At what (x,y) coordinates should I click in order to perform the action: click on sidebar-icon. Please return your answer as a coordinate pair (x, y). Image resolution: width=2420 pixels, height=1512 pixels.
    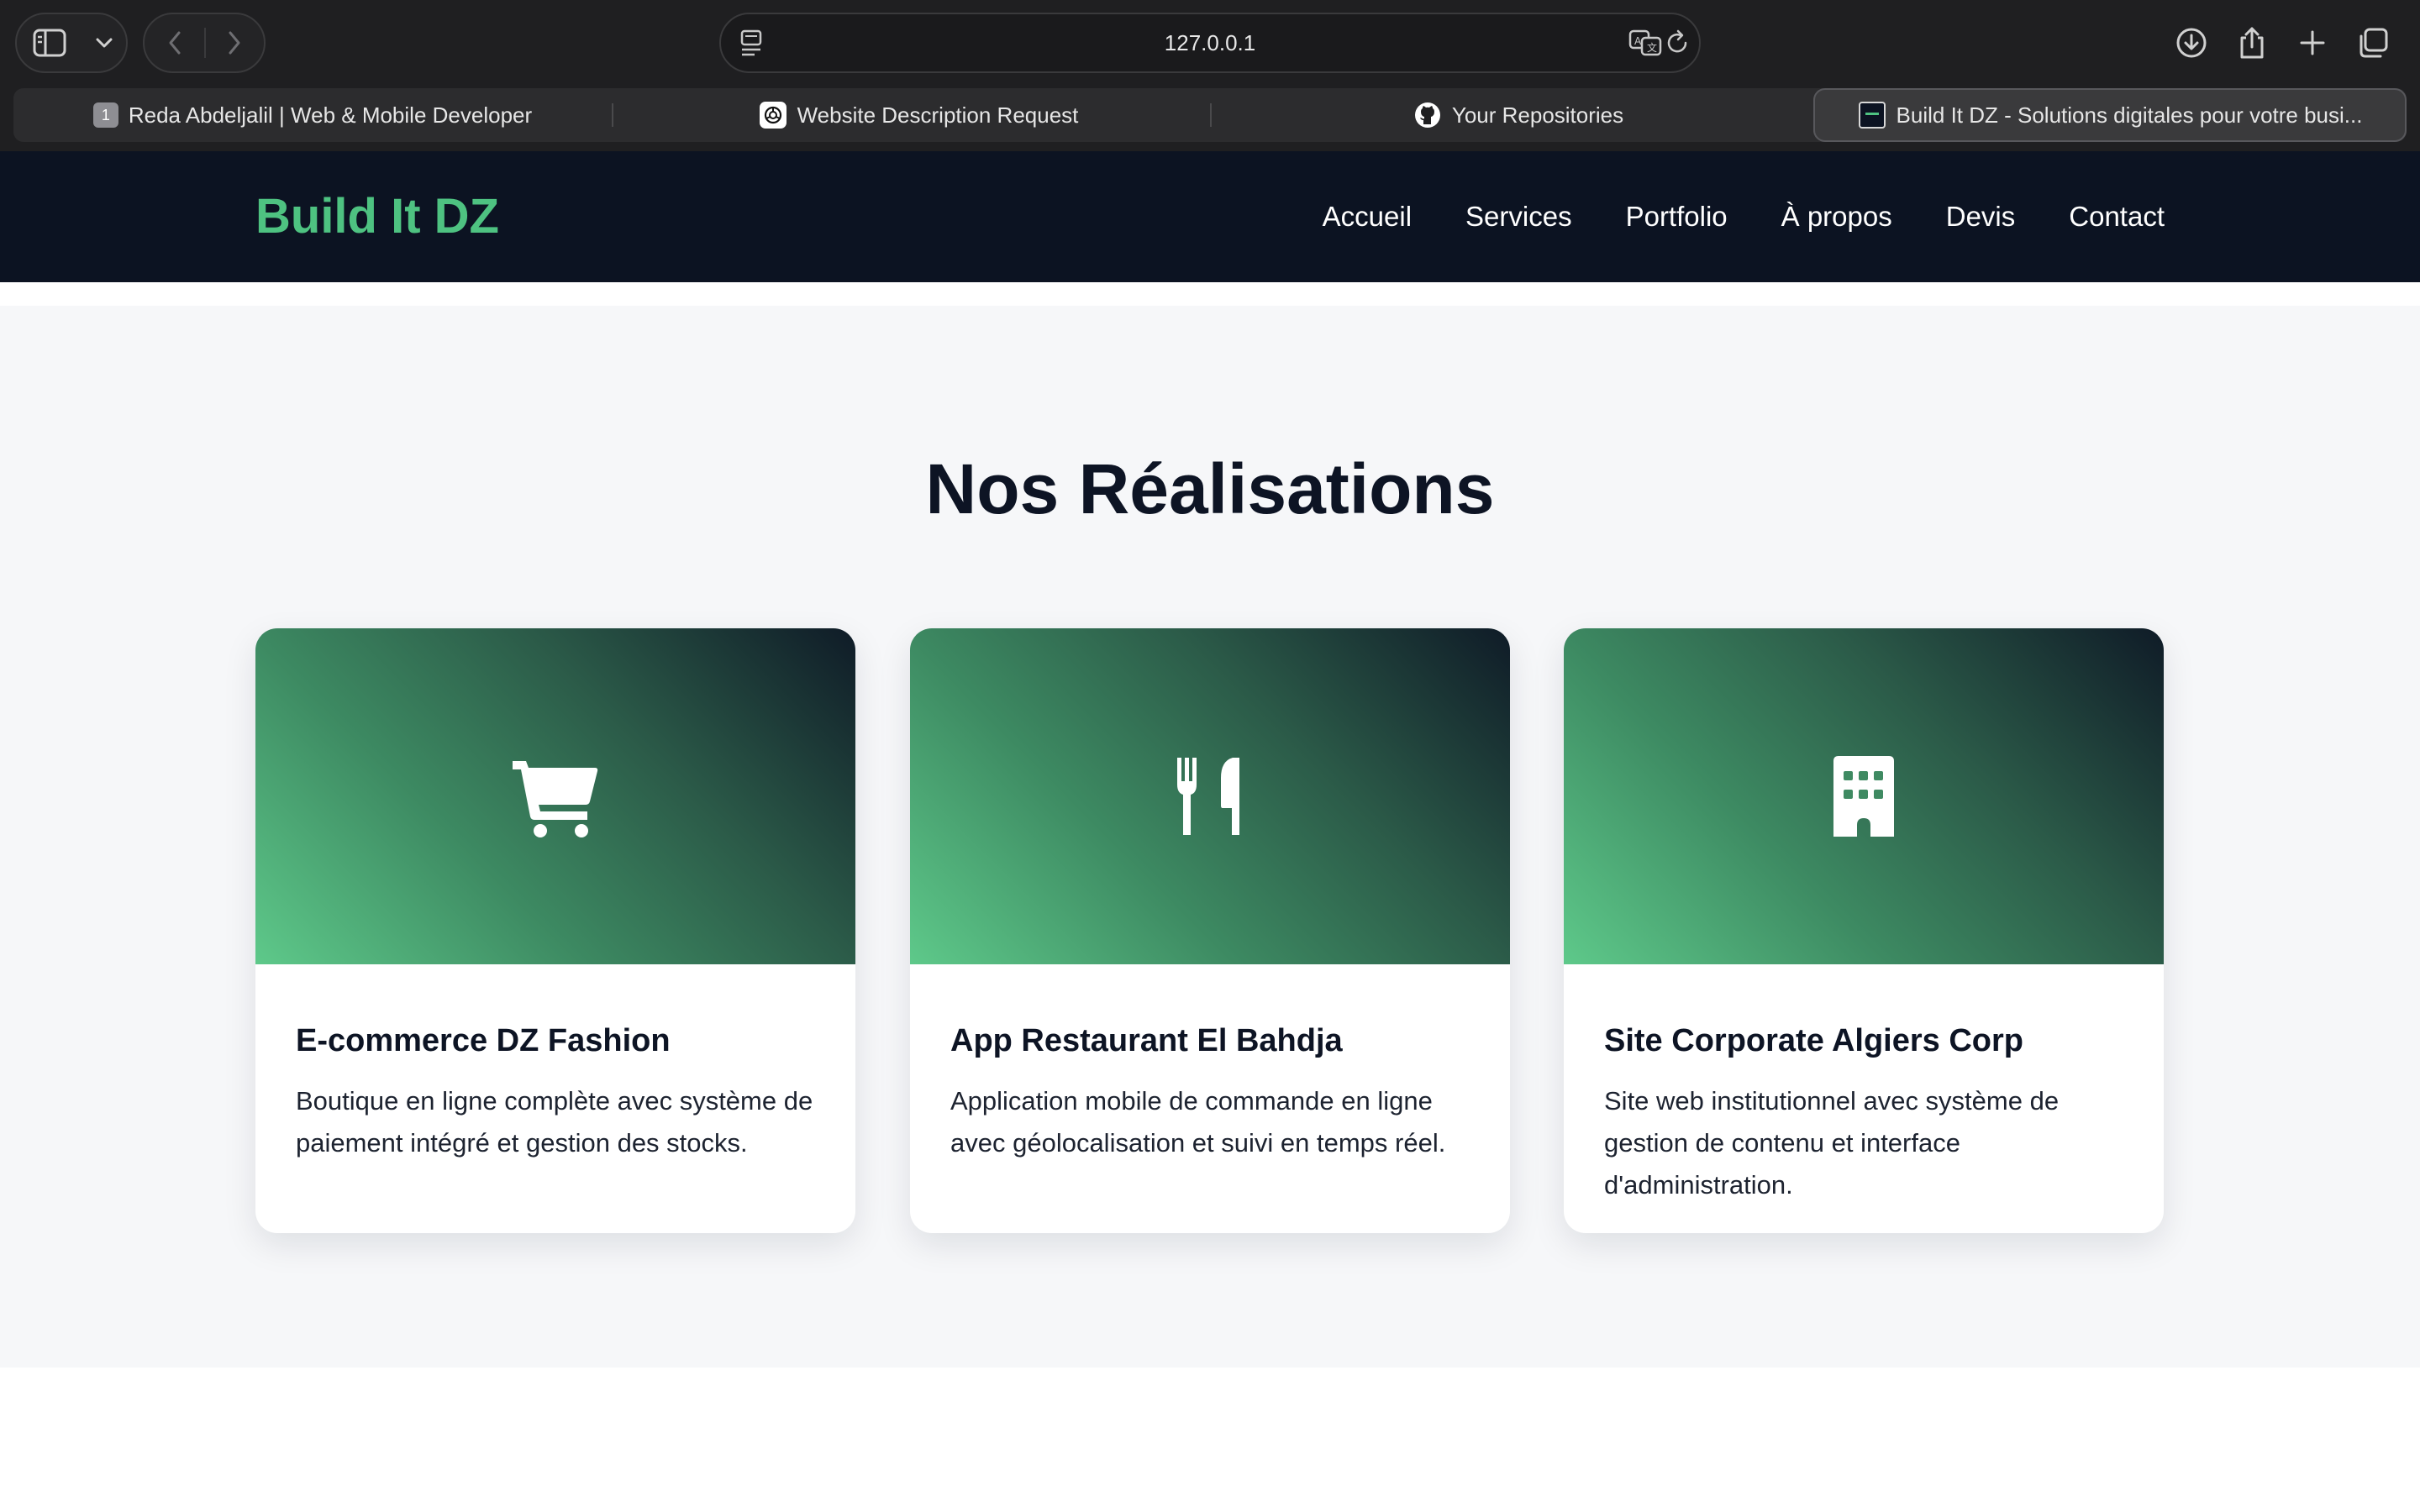
    Looking at the image, I should click on (50, 43).